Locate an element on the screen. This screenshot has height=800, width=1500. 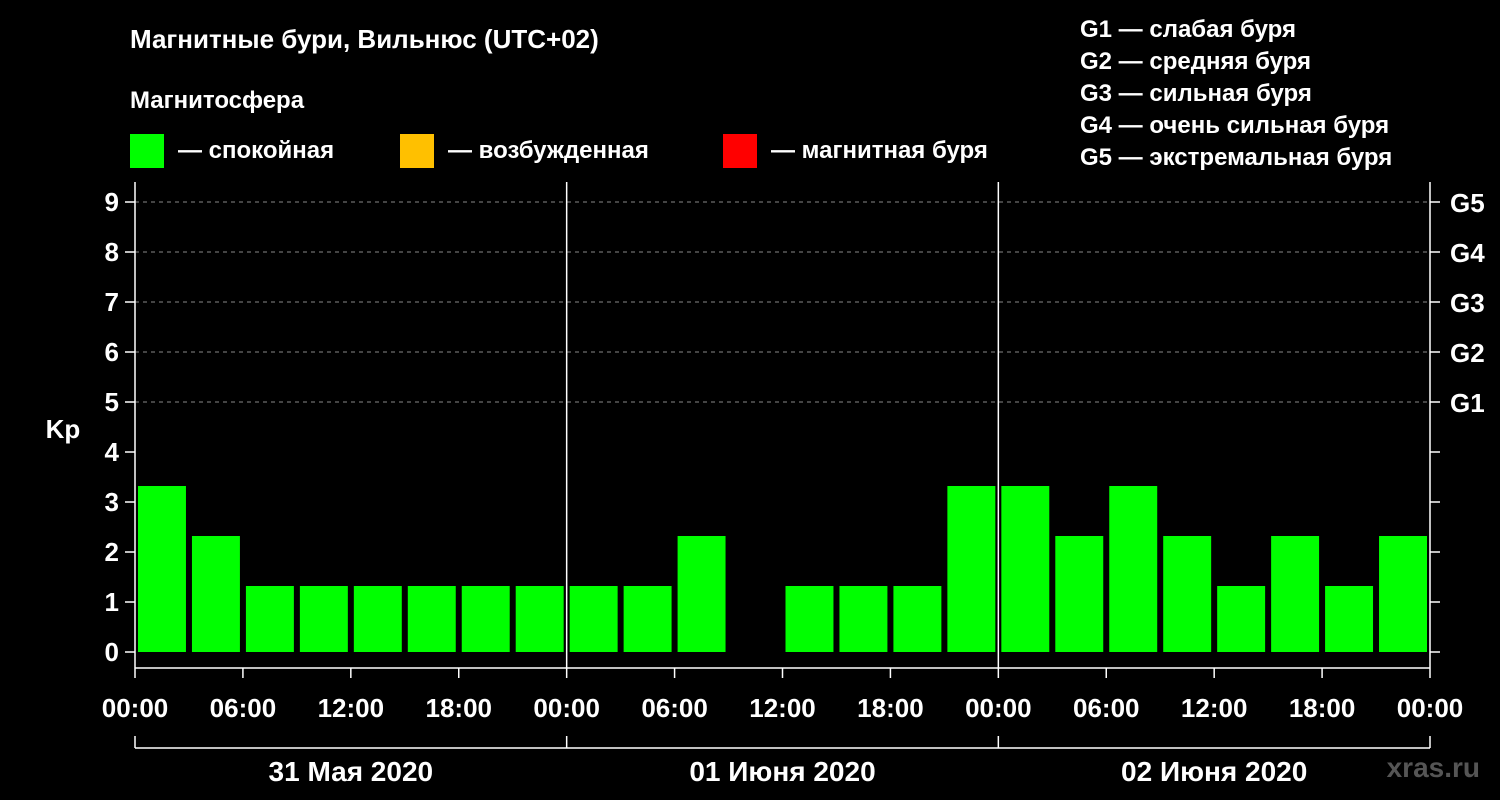
y-tick-label: 4 is located at coordinates (112, 452).